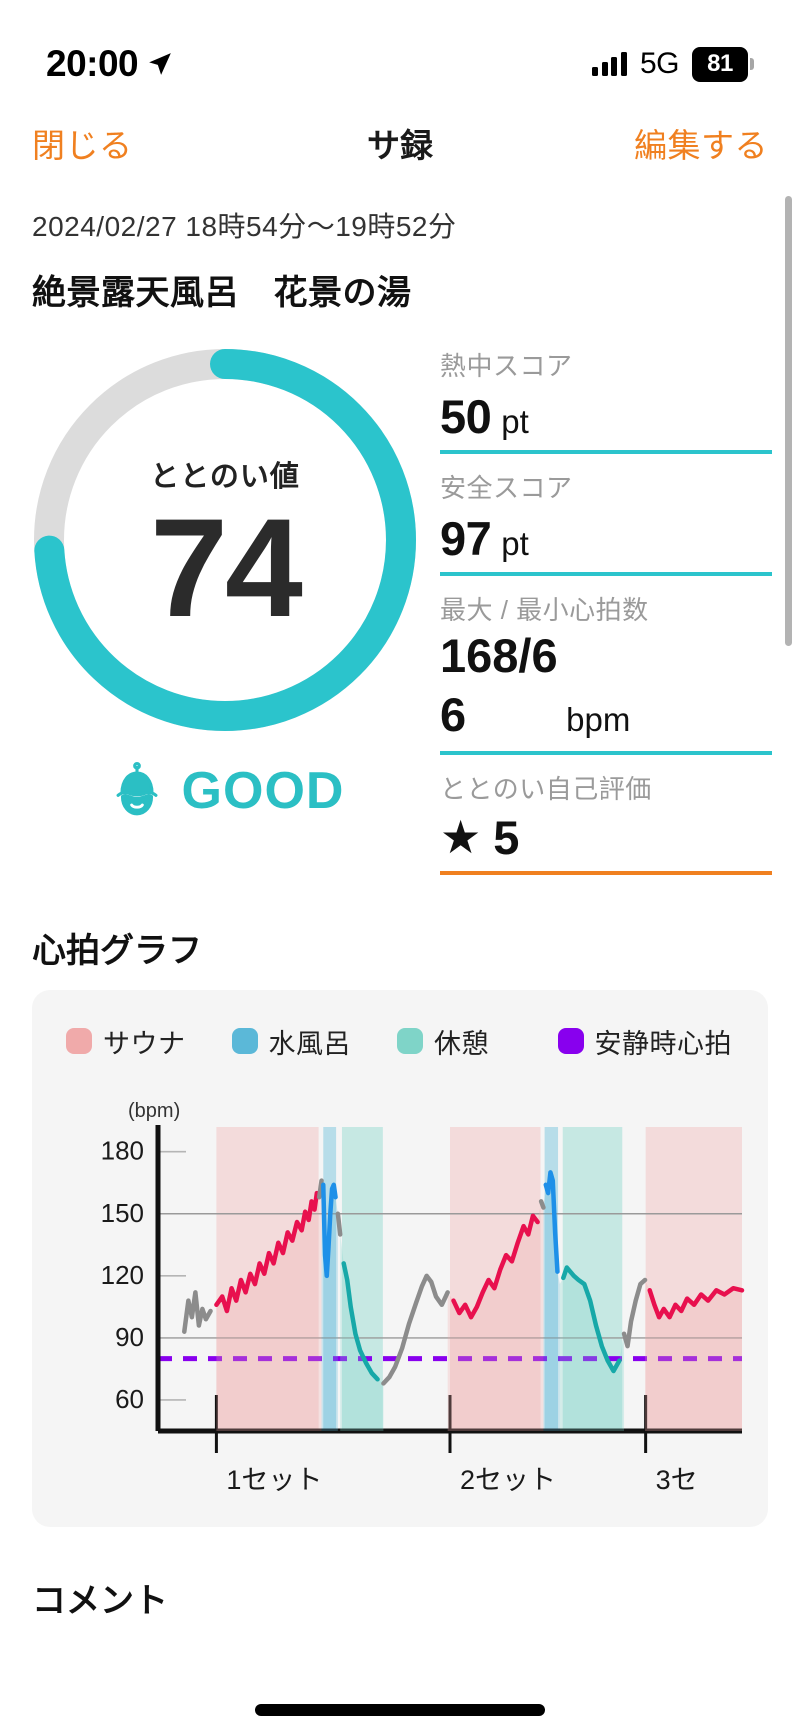 The height and width of the screenshot is (1732, 800). Describe the element at coordinates (606, 538) in the screenshot. I see `stat-value-row: 97 pt` at that location.